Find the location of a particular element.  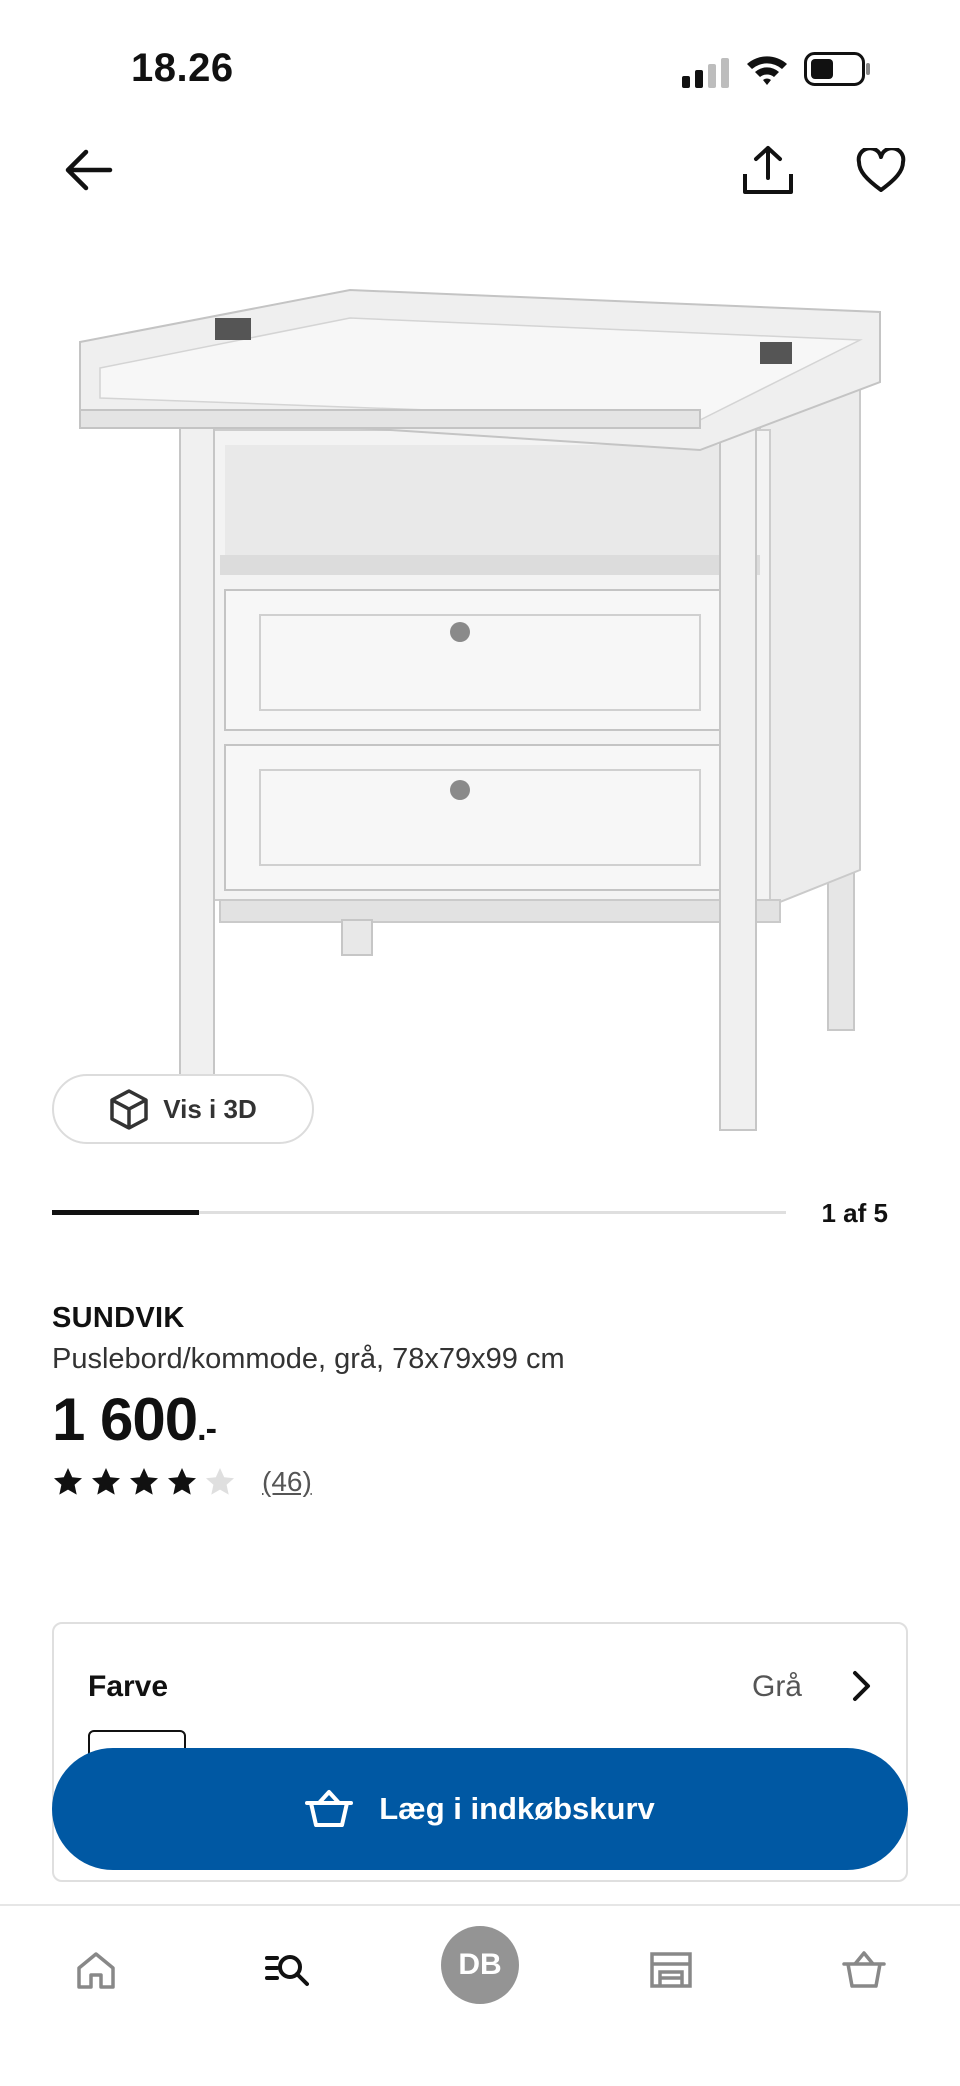

bottom-tab-bar: DB is located at coordinates (480, 1995).